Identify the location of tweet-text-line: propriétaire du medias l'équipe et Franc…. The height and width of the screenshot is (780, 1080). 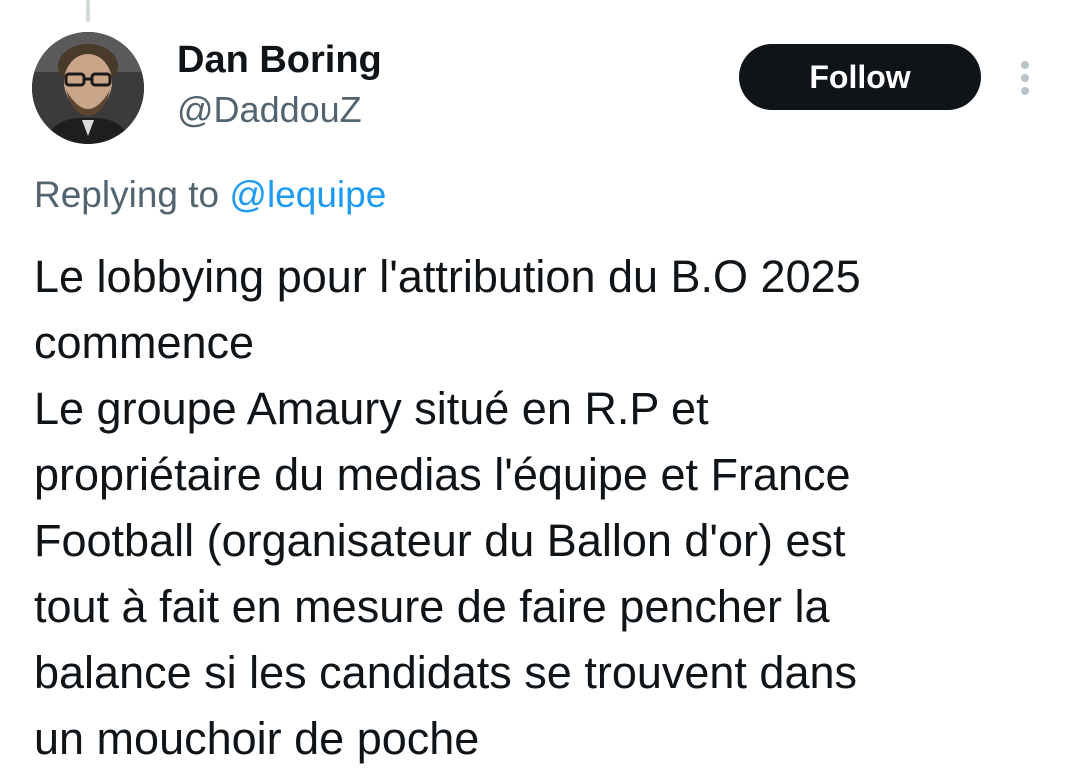
(442, 474).